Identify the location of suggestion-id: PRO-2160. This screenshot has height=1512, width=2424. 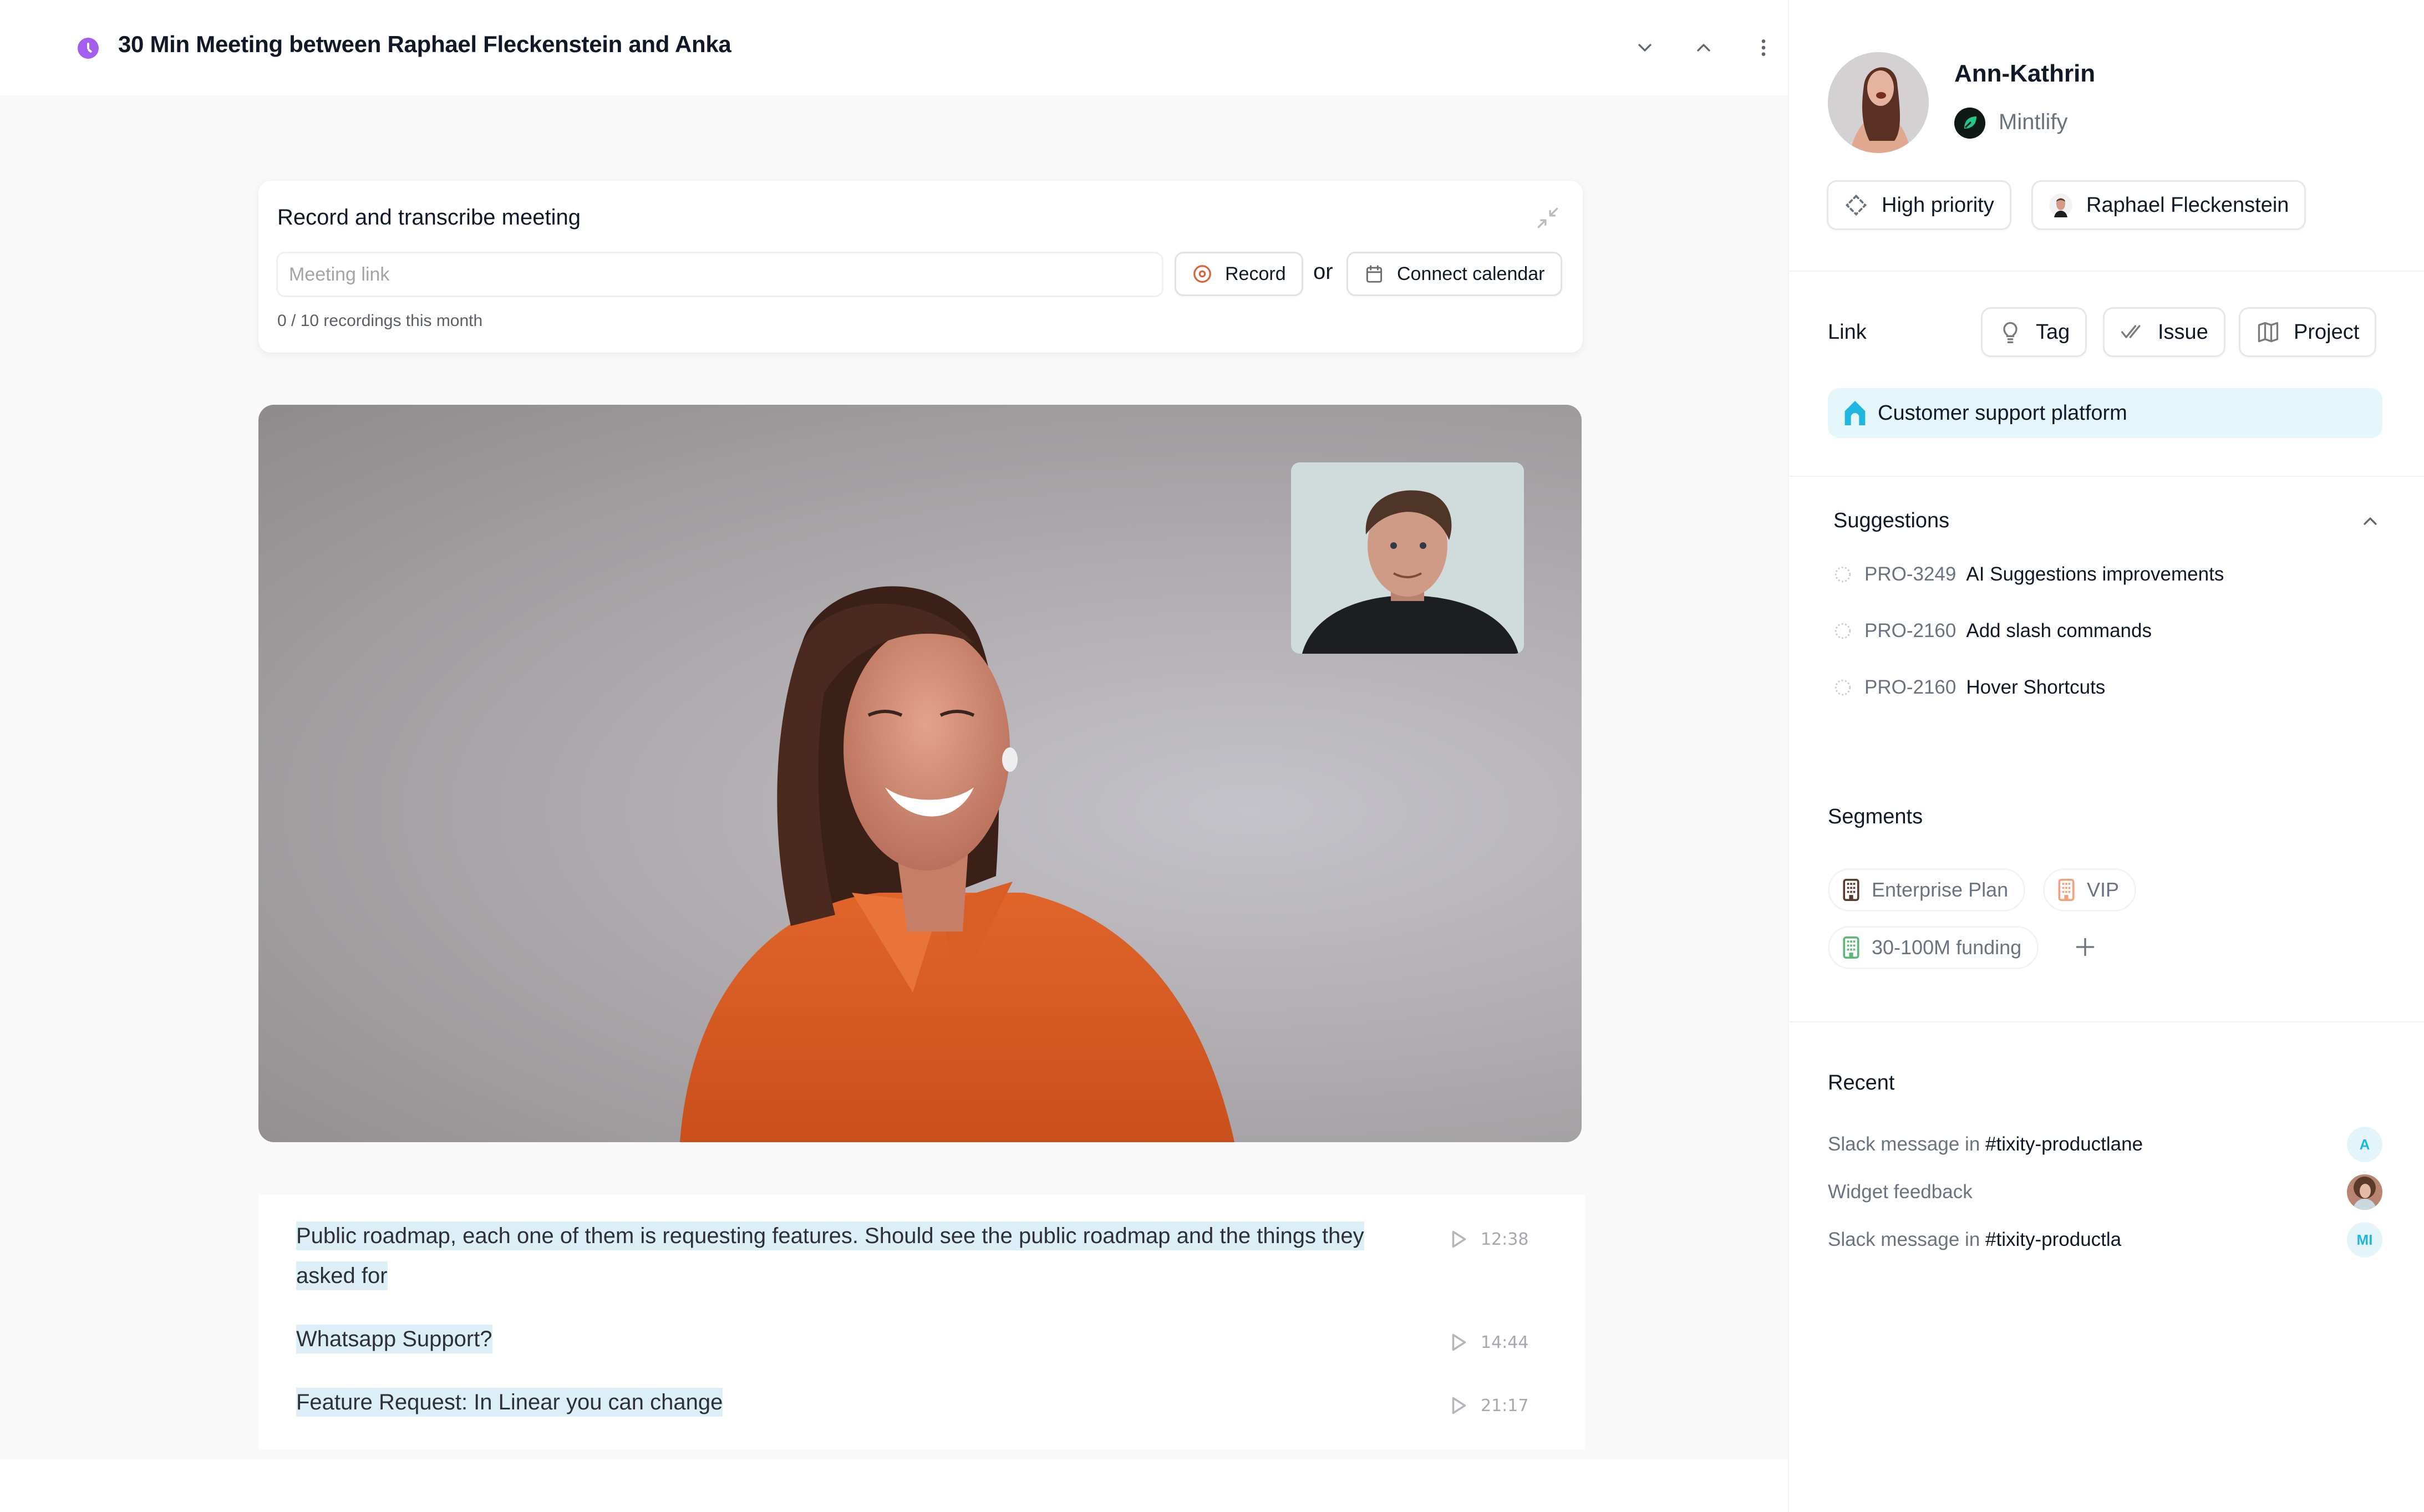
(1911, 687).